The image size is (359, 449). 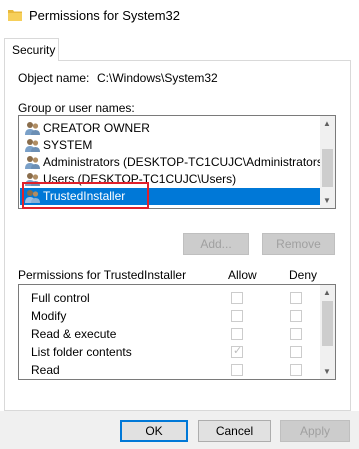 What do you see at coordinates (170, 145) in the screenshot?
I see `list-item: SYSTEM` at bounding box center [170, 145].